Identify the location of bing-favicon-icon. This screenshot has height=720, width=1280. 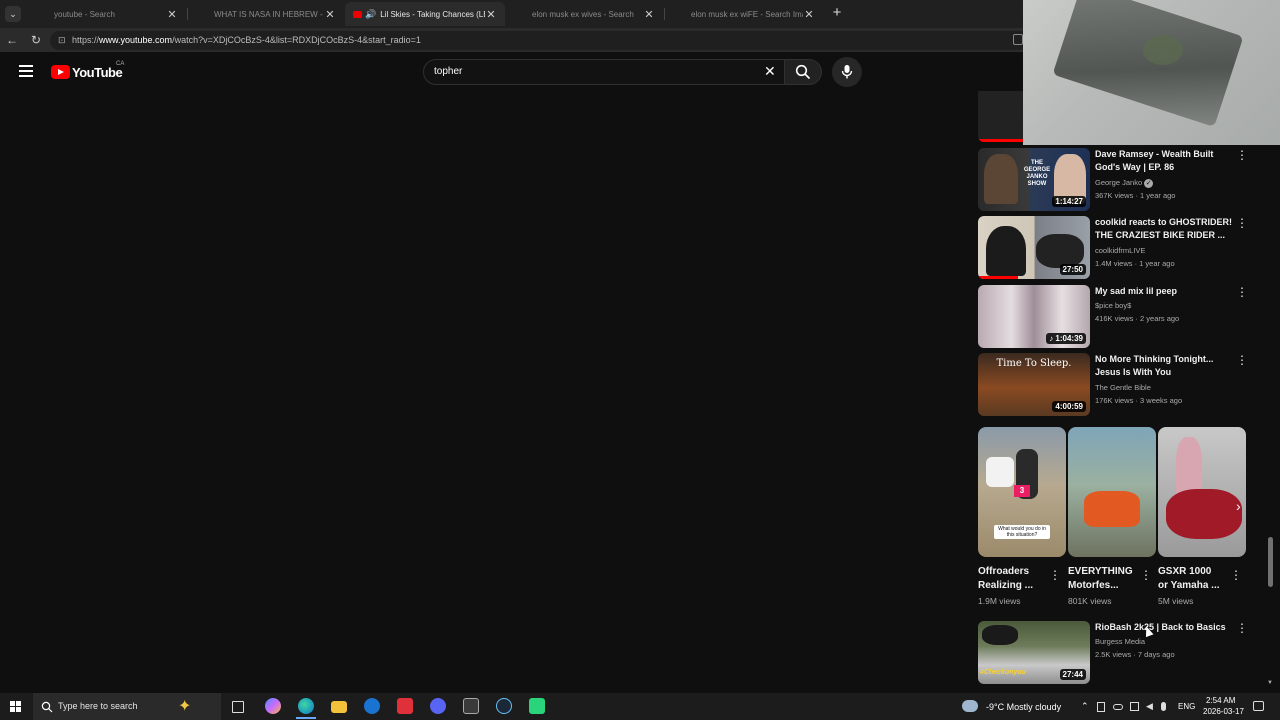
(678, 14).